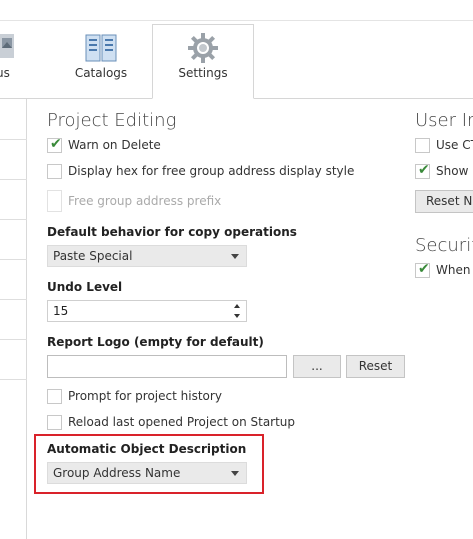 The image size is (473, 539). Describe the element at coordinates (454, 145) in the screenshot. I see `use-ctrl-label: Use CT` at that location.